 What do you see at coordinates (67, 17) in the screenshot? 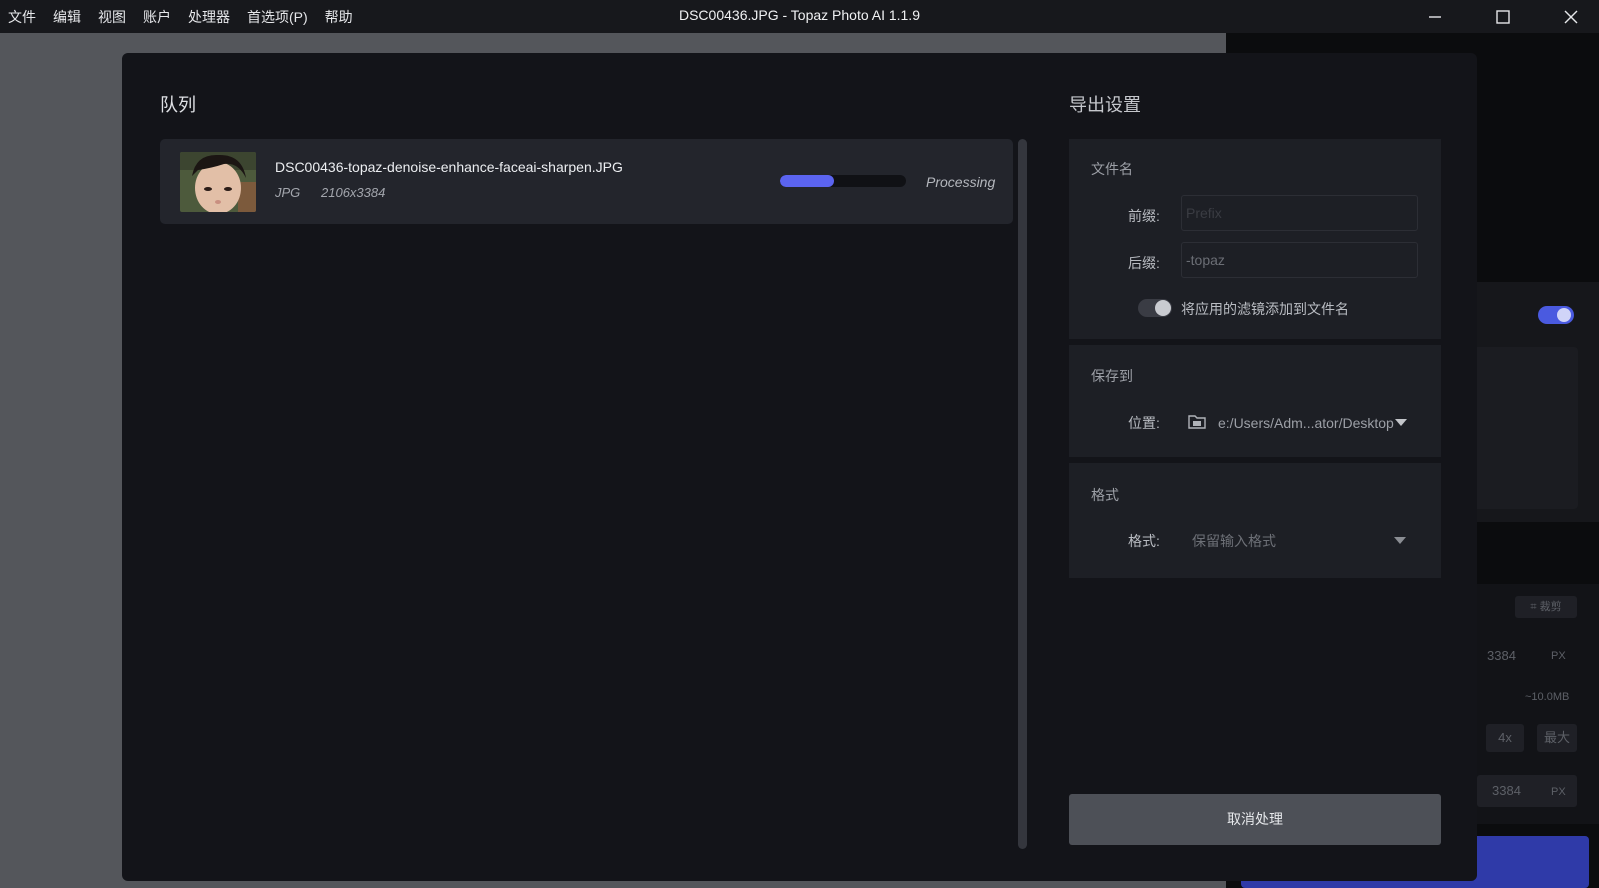
I see `menu-edit: 编辑` at bounding box center [67, 17].